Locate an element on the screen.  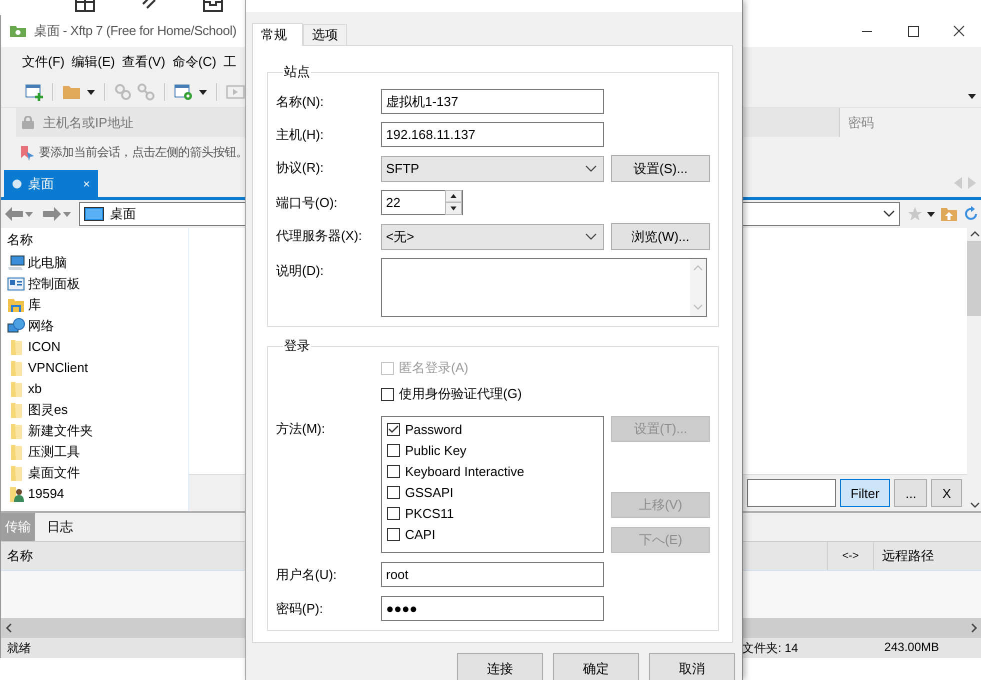
panel-tab: 日志 is located at coordinates (60, 527).